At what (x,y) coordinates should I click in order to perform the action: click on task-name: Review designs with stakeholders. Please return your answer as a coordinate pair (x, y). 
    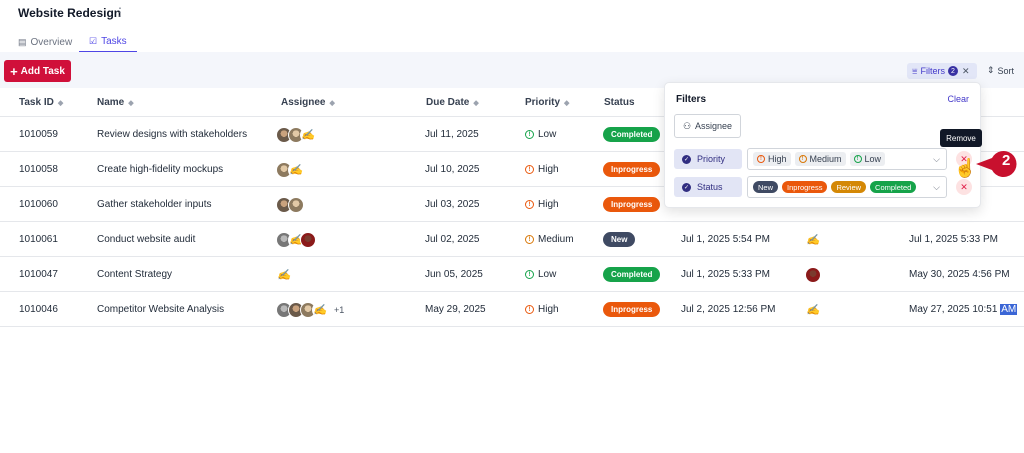
    Looking at the image, I should click on (172, 134).